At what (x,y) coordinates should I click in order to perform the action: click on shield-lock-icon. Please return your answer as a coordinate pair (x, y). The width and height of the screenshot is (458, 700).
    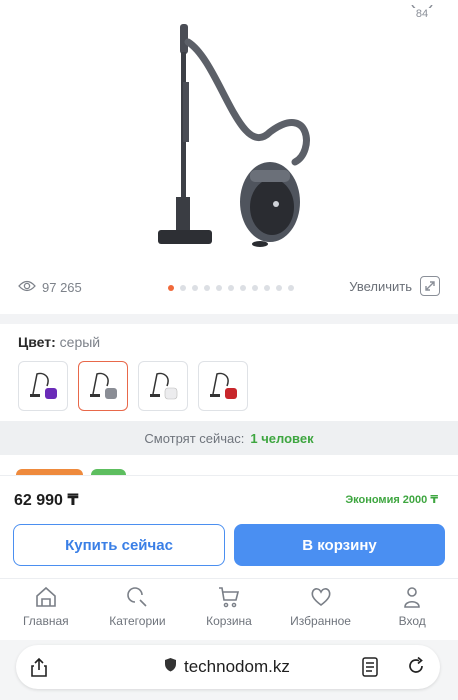
    Looking at the image, I should click on (170, 667).